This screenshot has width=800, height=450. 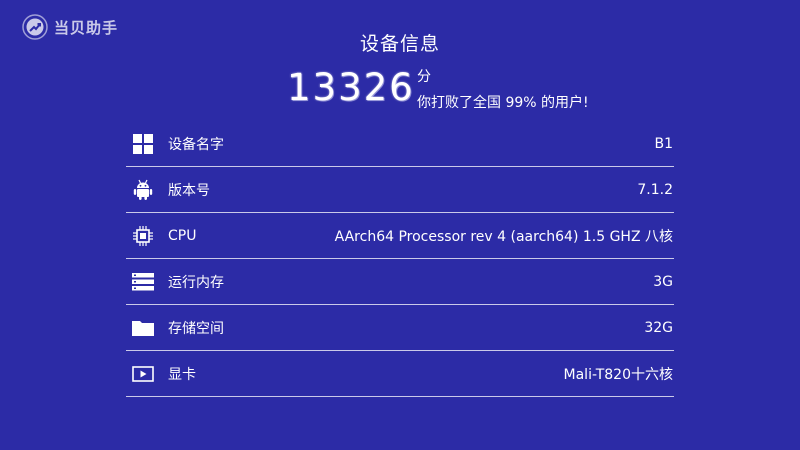 I want to click on info-row-version: 版本号 7.1.2, so click(x=400, y=190).